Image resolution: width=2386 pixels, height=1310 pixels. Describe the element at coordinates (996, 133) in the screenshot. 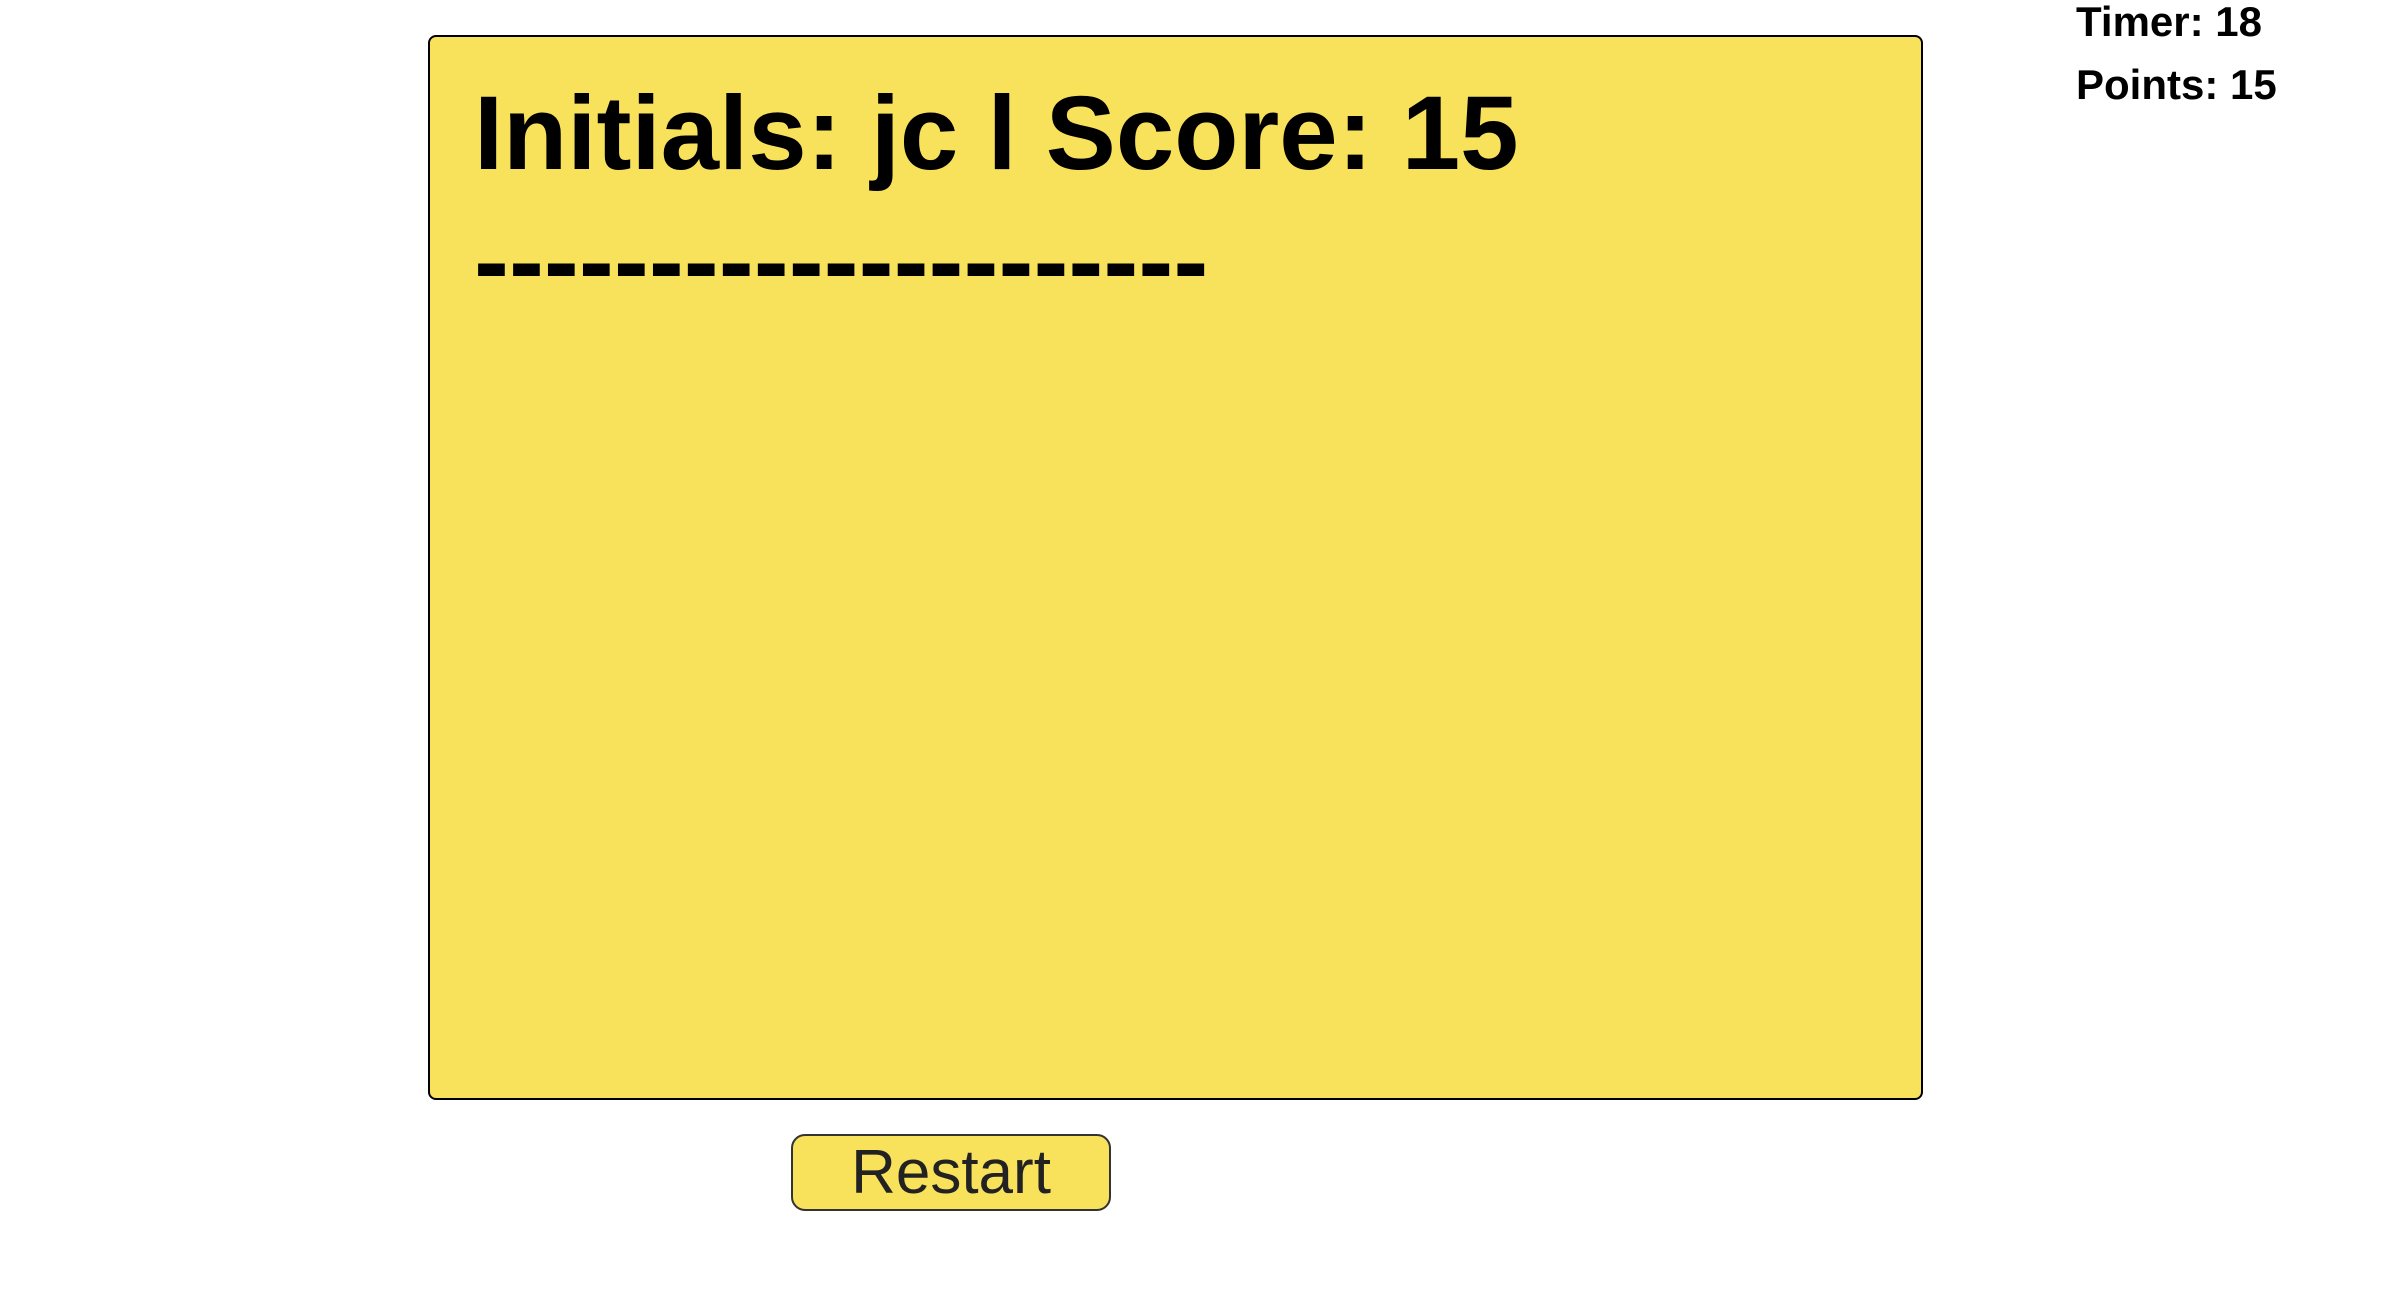

I see `high-score-entry: Initials: jc l Score: 15` at that location.